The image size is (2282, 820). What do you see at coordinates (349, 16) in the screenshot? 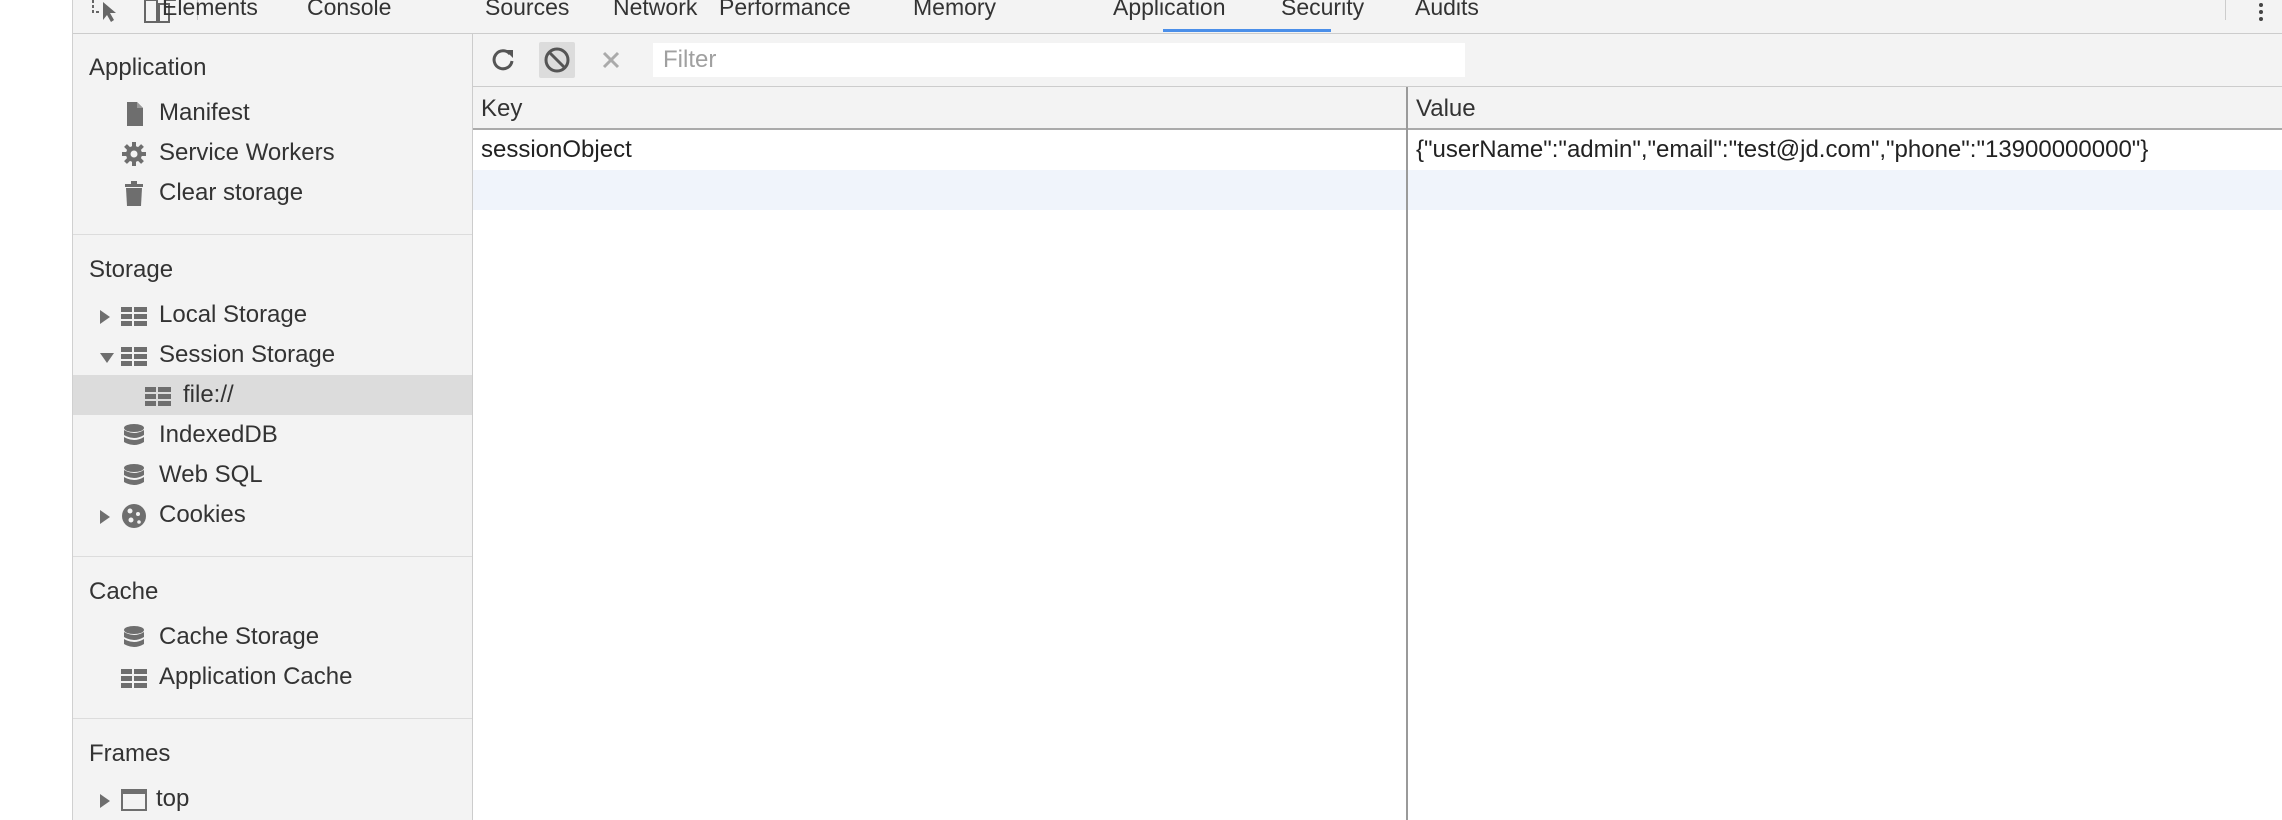
I see `tab-console: Console` at bounding box center [349, 16].